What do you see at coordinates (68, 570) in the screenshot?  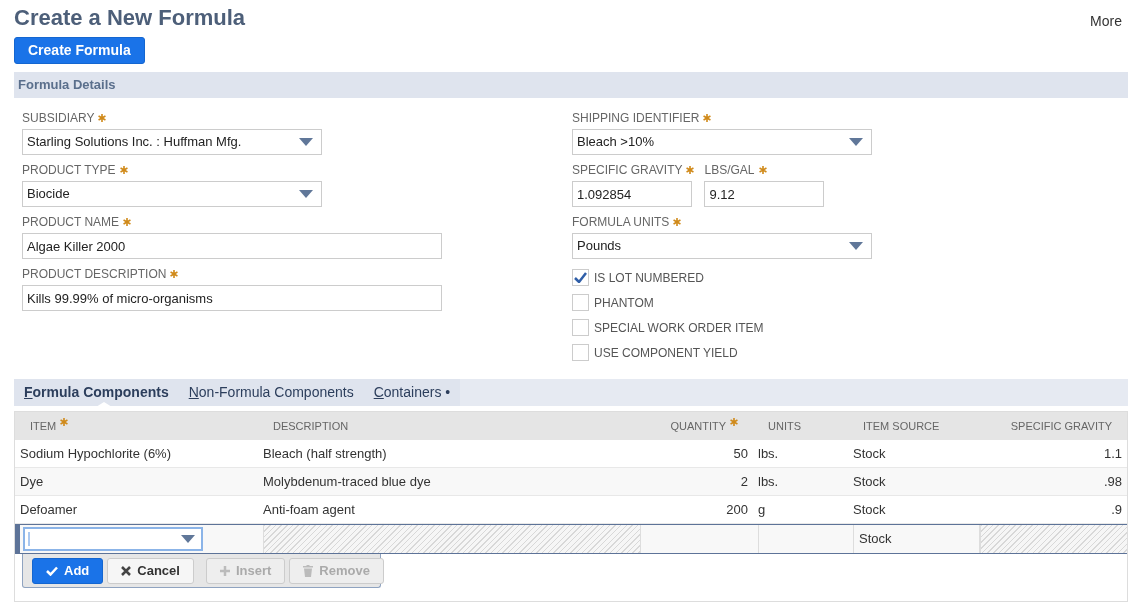 I see `add-button: Add` at bounding box center [68, 570].